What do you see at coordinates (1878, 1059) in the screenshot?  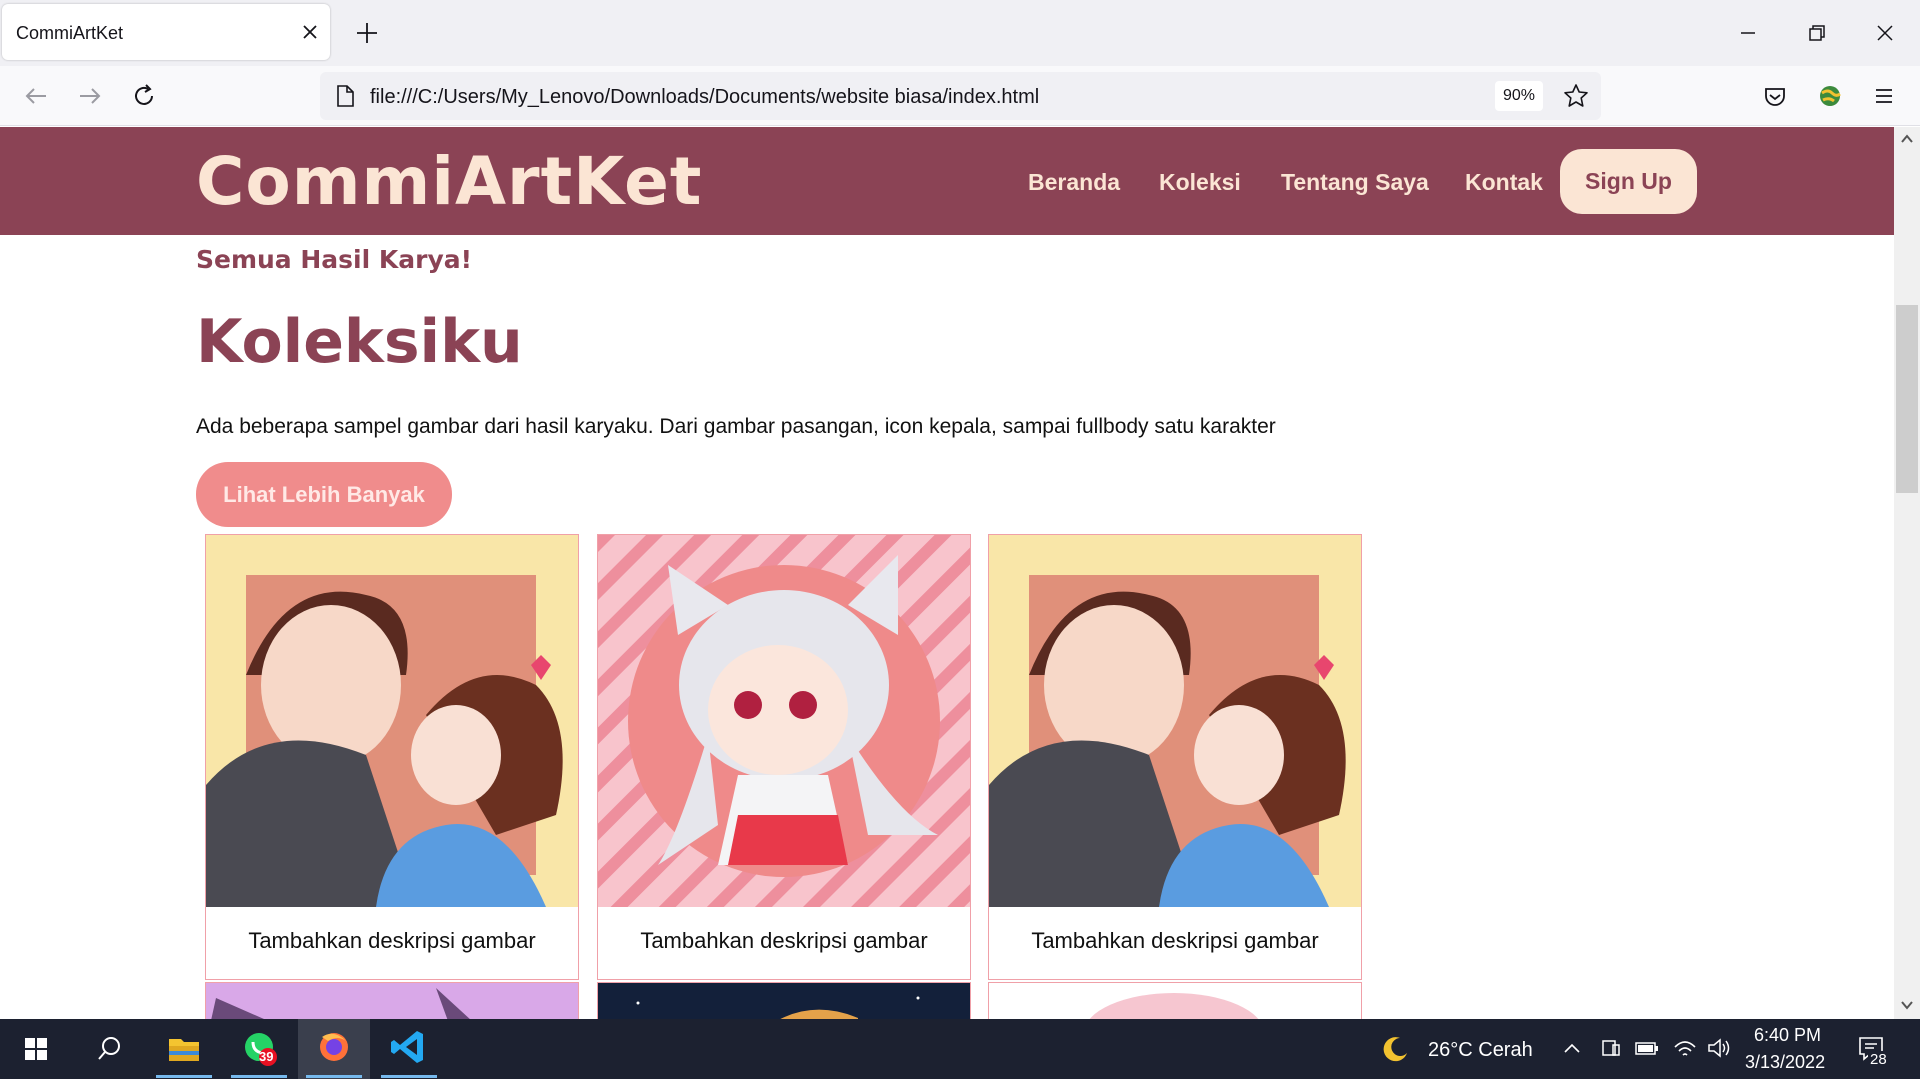 I see `notification-count: 28` at bounding box center [1878, 1059].